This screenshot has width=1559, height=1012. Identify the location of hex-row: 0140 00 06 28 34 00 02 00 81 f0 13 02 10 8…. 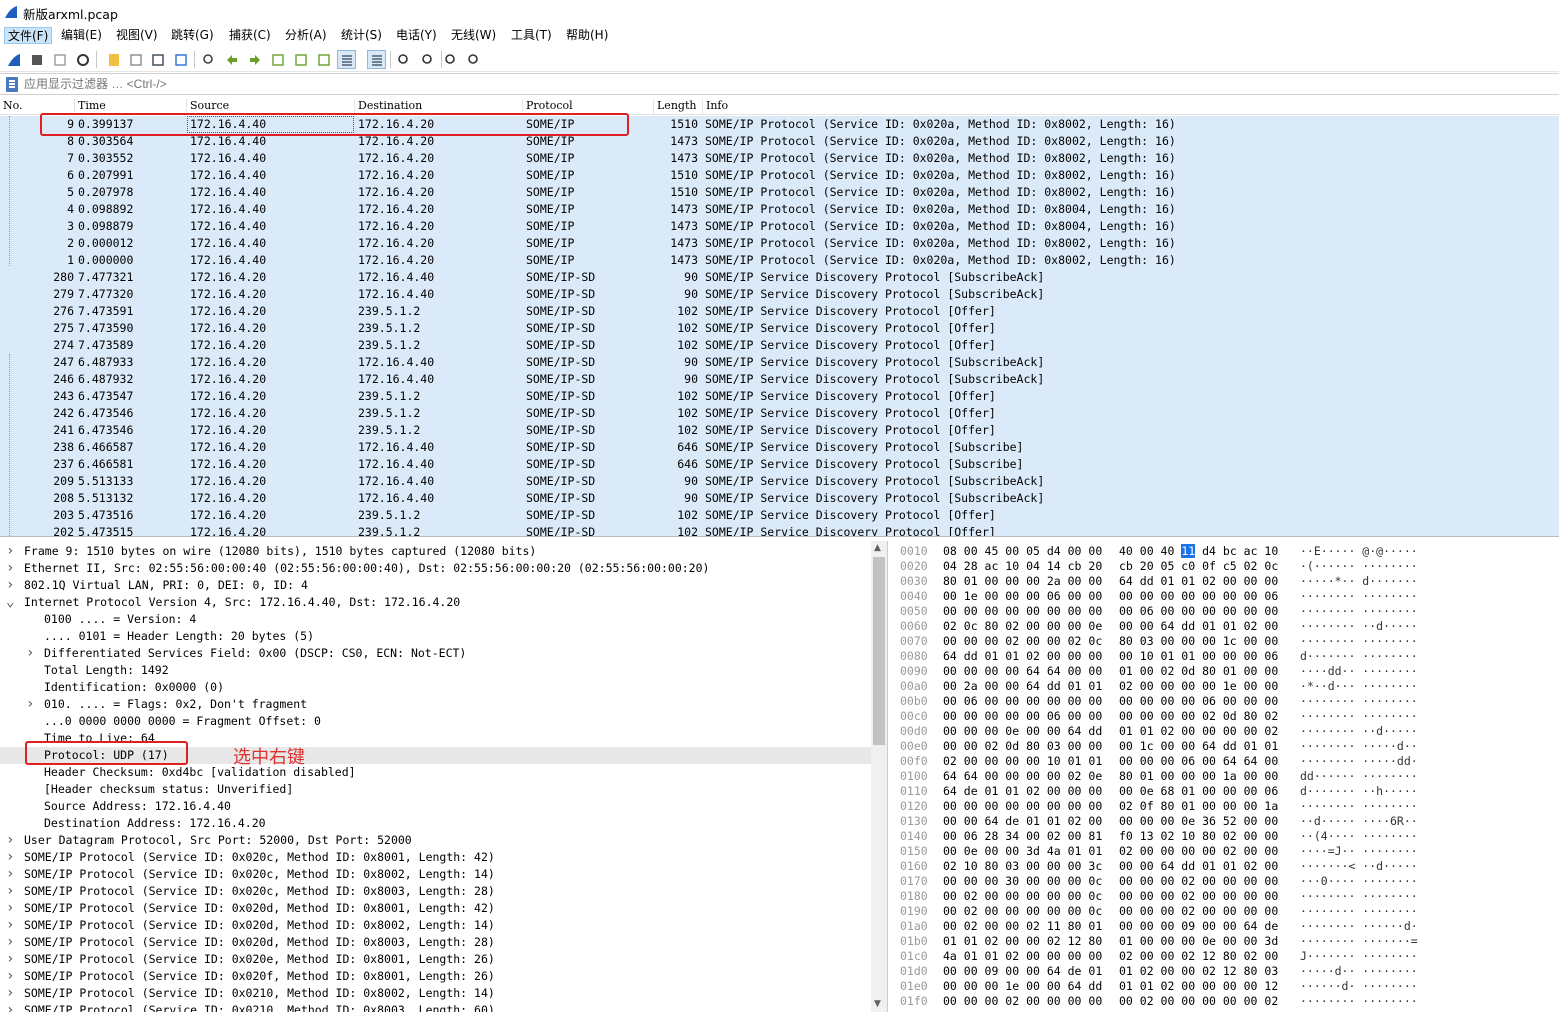
(1224, 836).